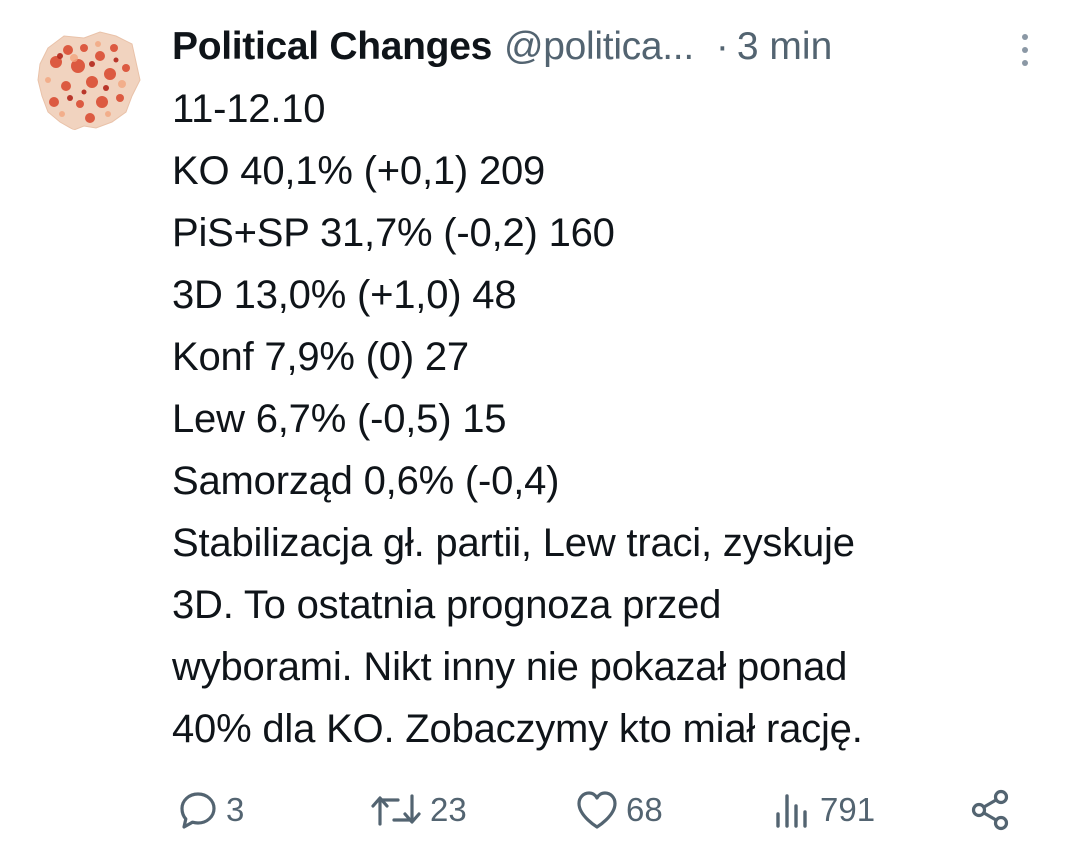 This screenshot has width=1080, height=857. What do you see at coordinates (784, 47) in the screenshot?
I see `timestamp: 3 min` at bounding box center [784, 47].